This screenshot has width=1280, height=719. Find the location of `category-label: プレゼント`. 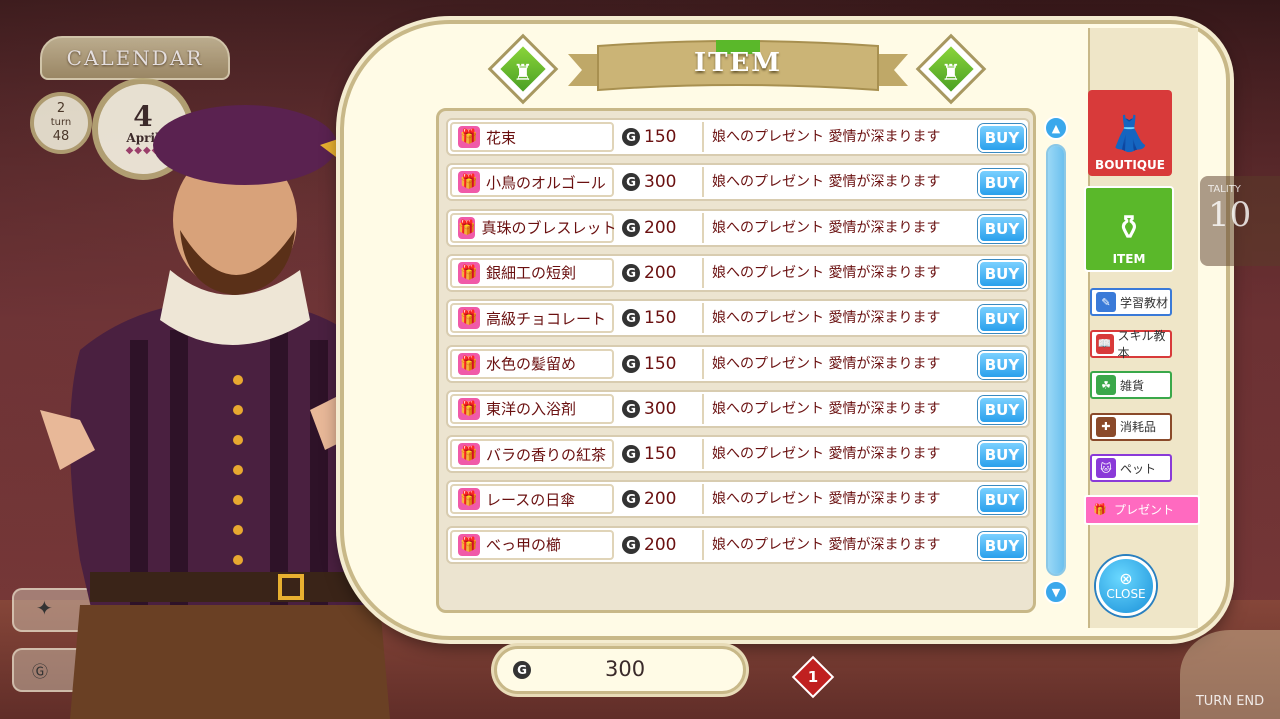

category-label: プレゼント is located at coordinates (1144, 510).